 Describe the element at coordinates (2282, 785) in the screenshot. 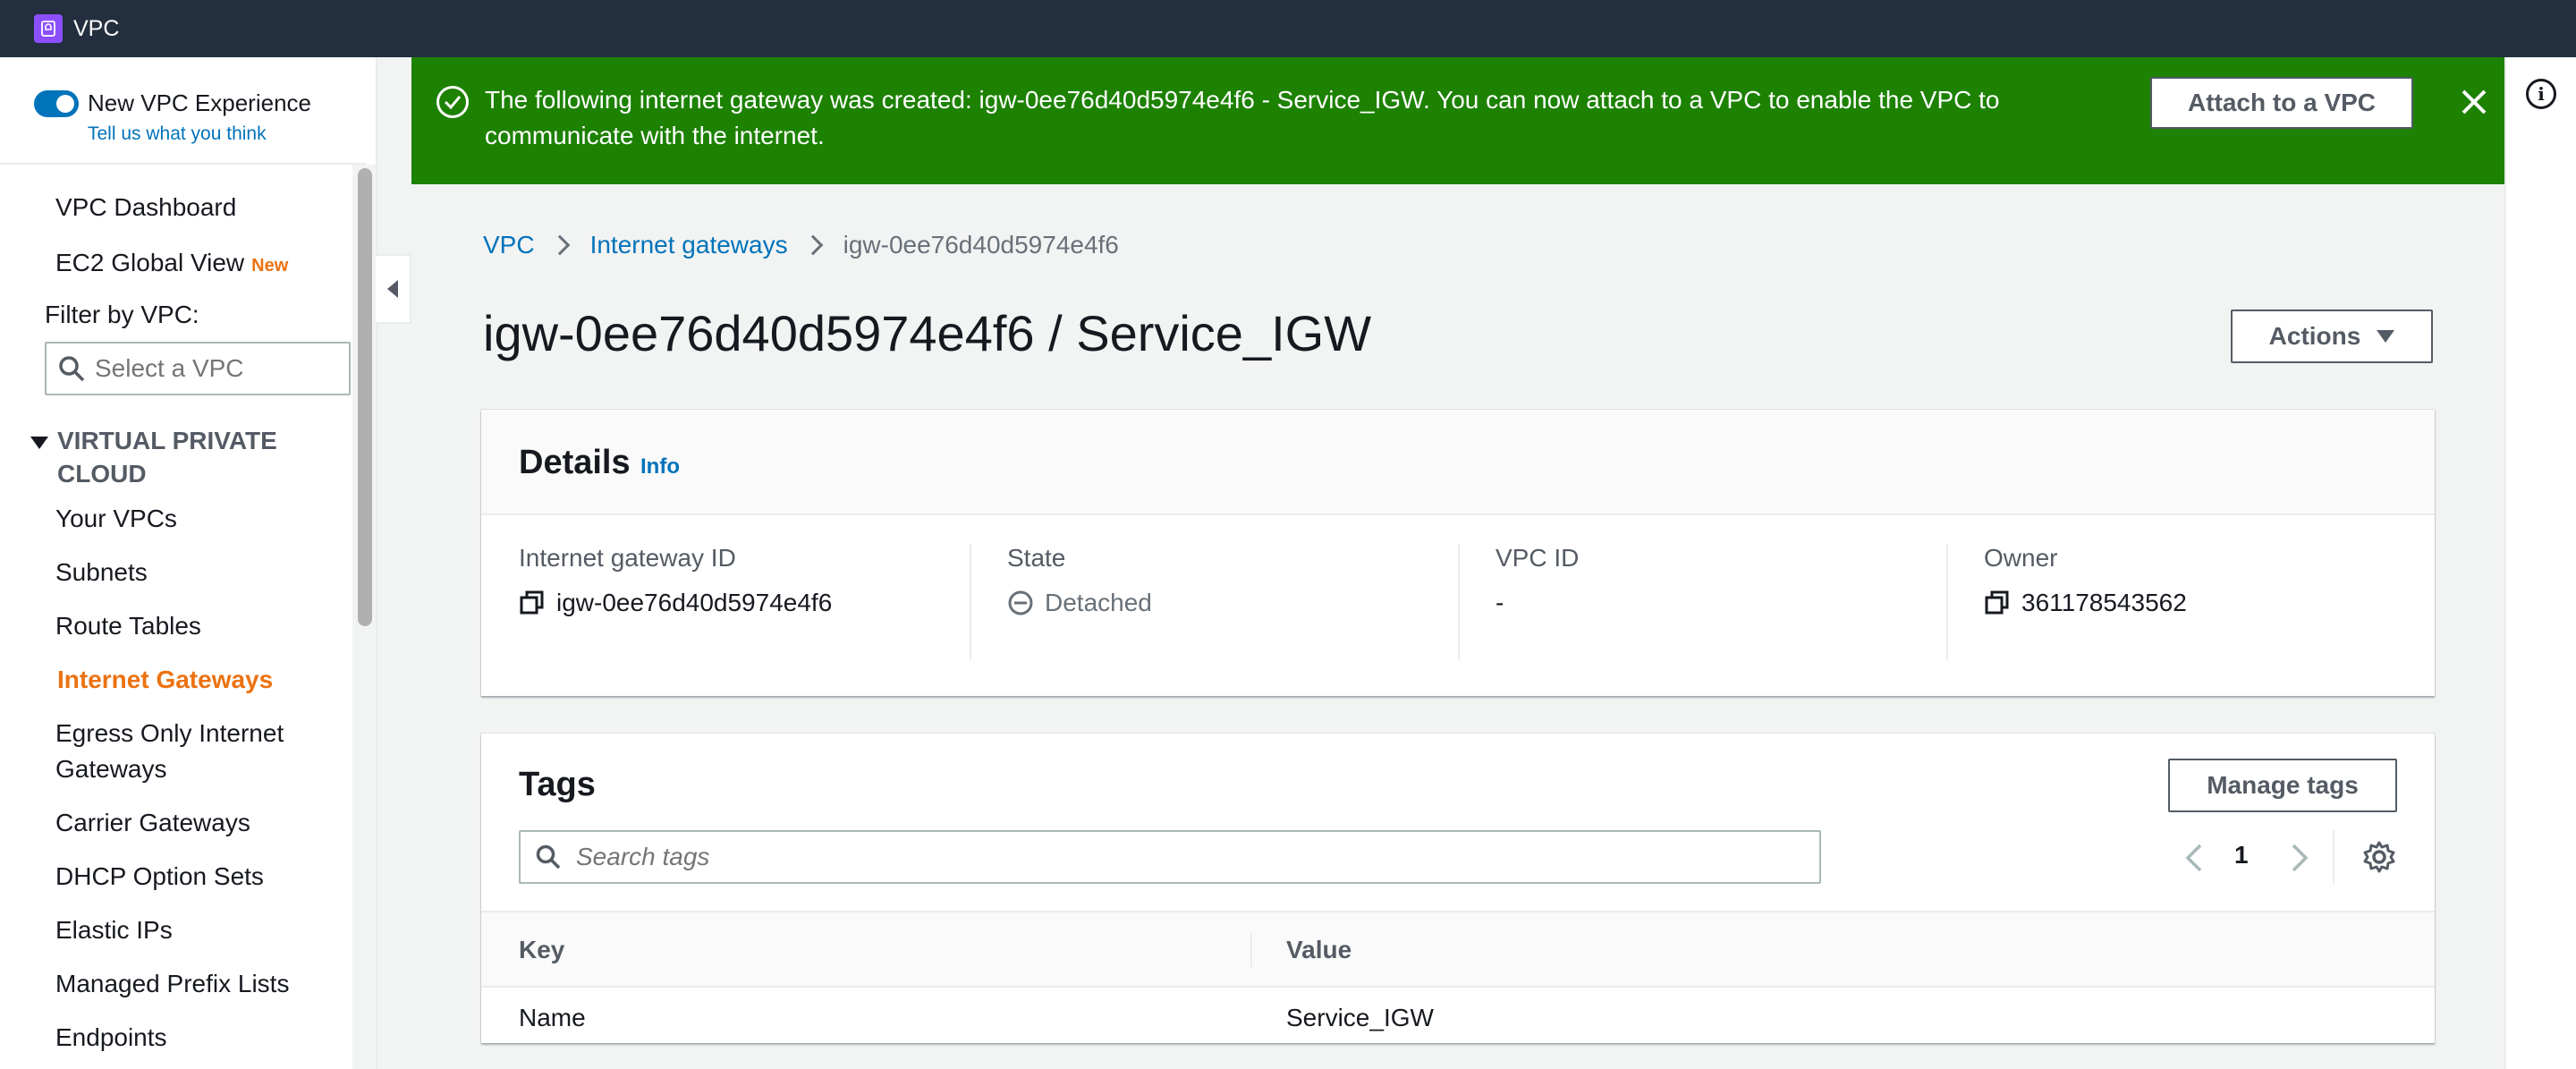

I see `manage-tags-button: Manage tags` at that location.